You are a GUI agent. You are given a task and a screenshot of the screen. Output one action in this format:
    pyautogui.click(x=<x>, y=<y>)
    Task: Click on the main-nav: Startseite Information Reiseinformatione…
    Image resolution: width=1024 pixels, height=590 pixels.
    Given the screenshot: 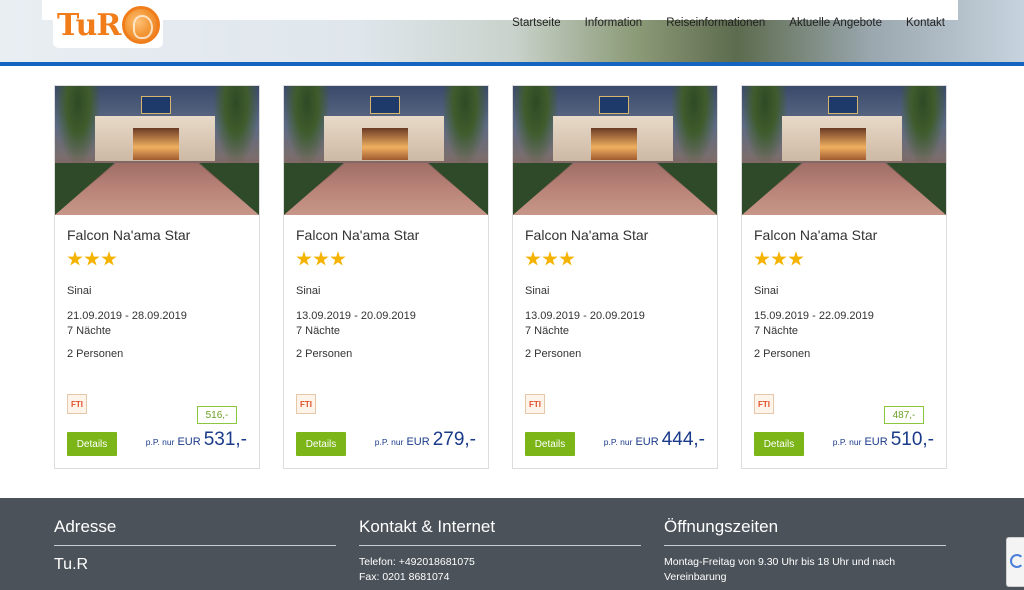 What is the action you would take?
    pyautogui.click(x=716, y=23)
    